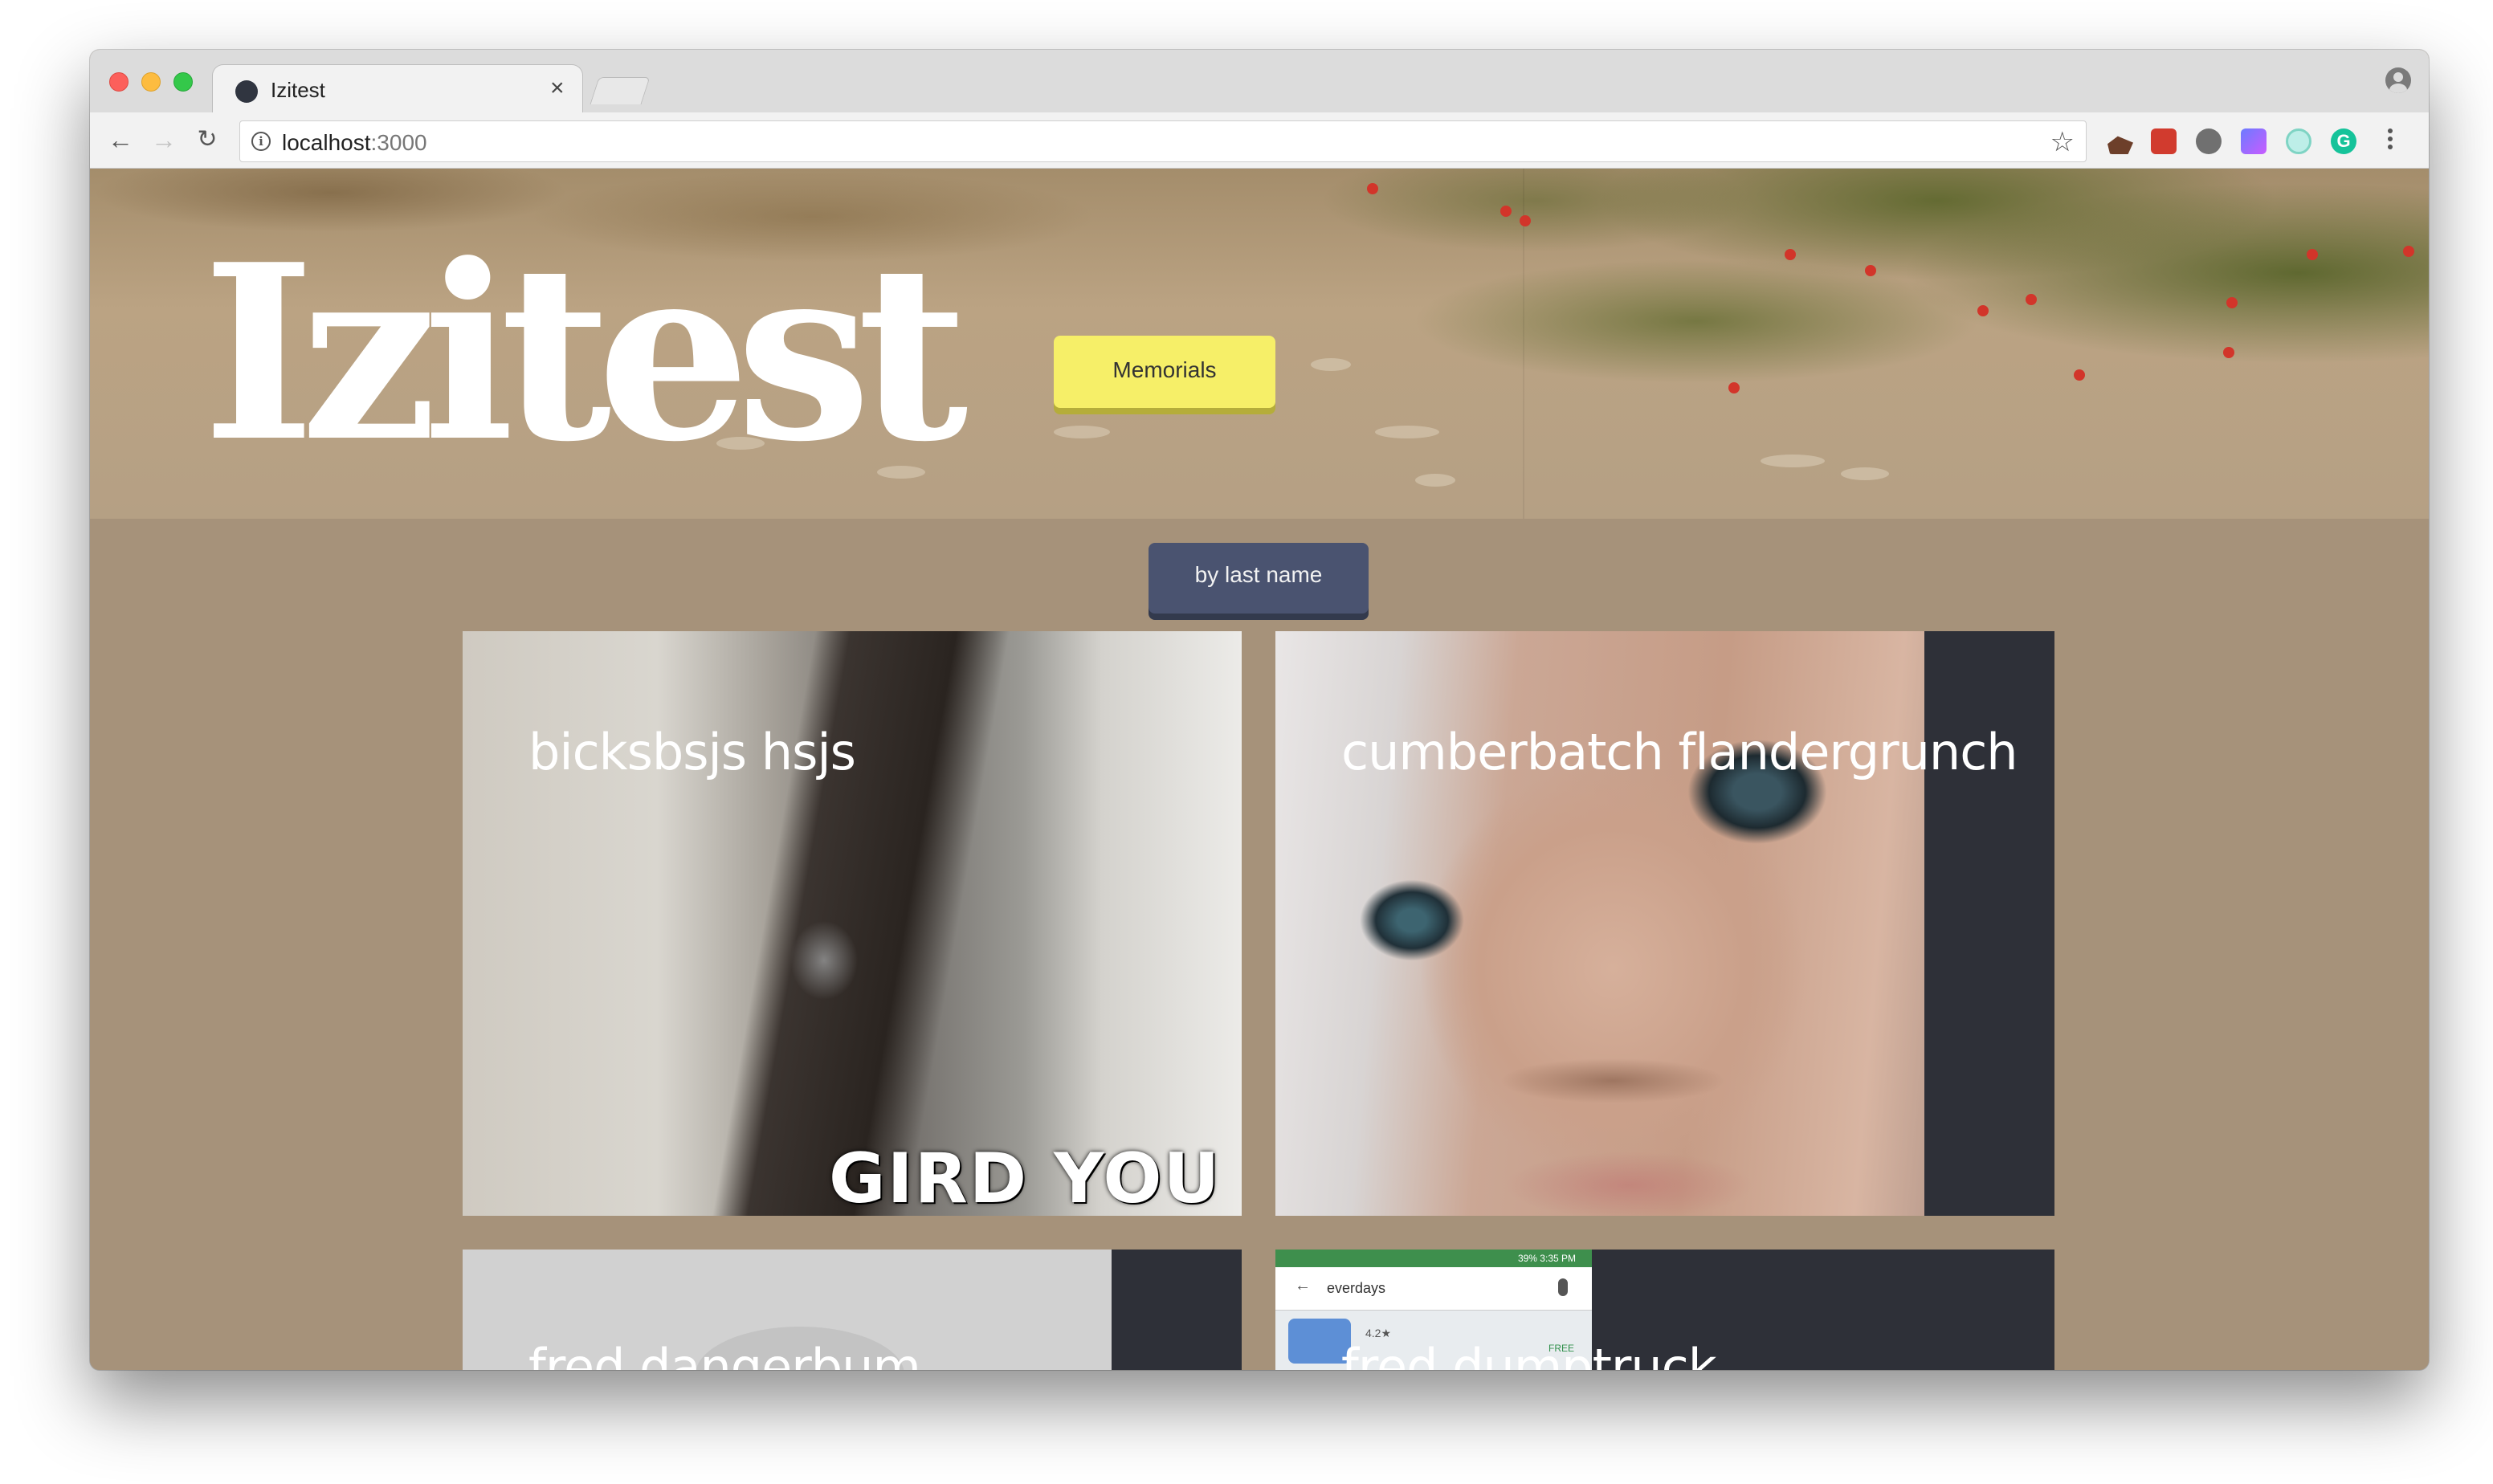  I want to click on extension-bug-icon, so click(2209, 141).